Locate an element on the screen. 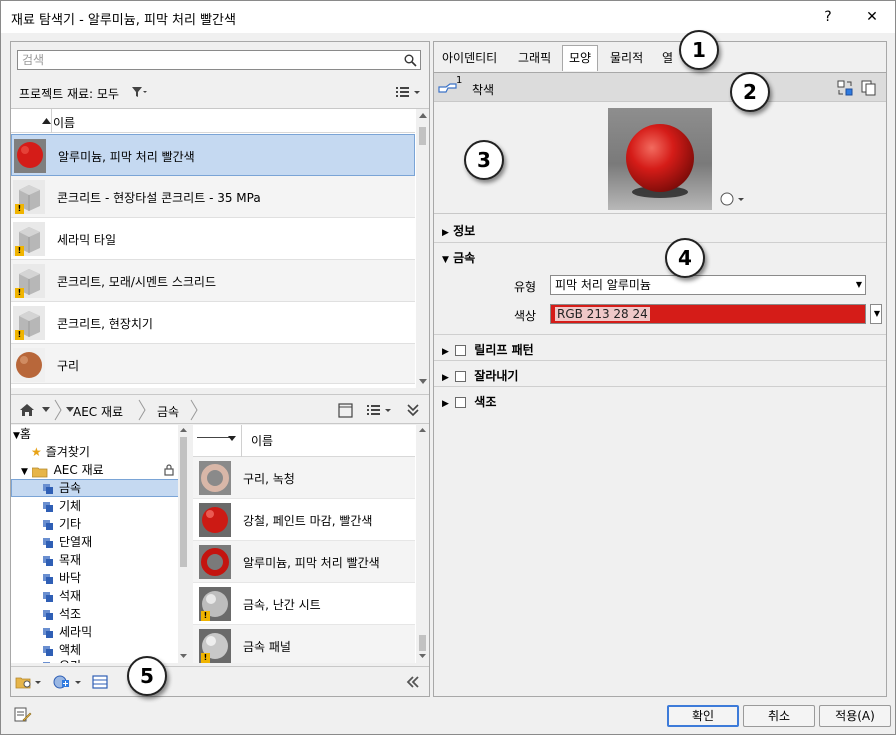 Image resolution: width=896 pixels, height=735 pixels. replace-asset-icon is located at coordinates (845, 88).